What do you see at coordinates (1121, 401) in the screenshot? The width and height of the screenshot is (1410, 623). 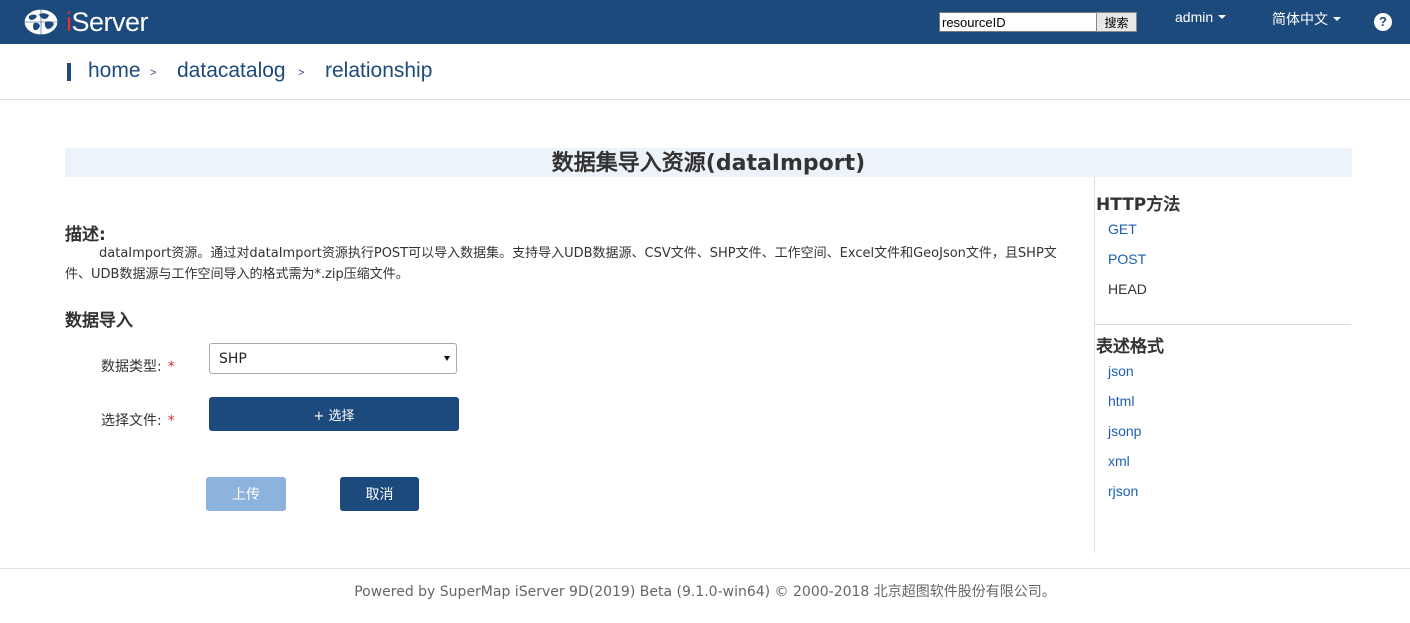 I see `format-html-link: html` at bounding box center [1121, 401].